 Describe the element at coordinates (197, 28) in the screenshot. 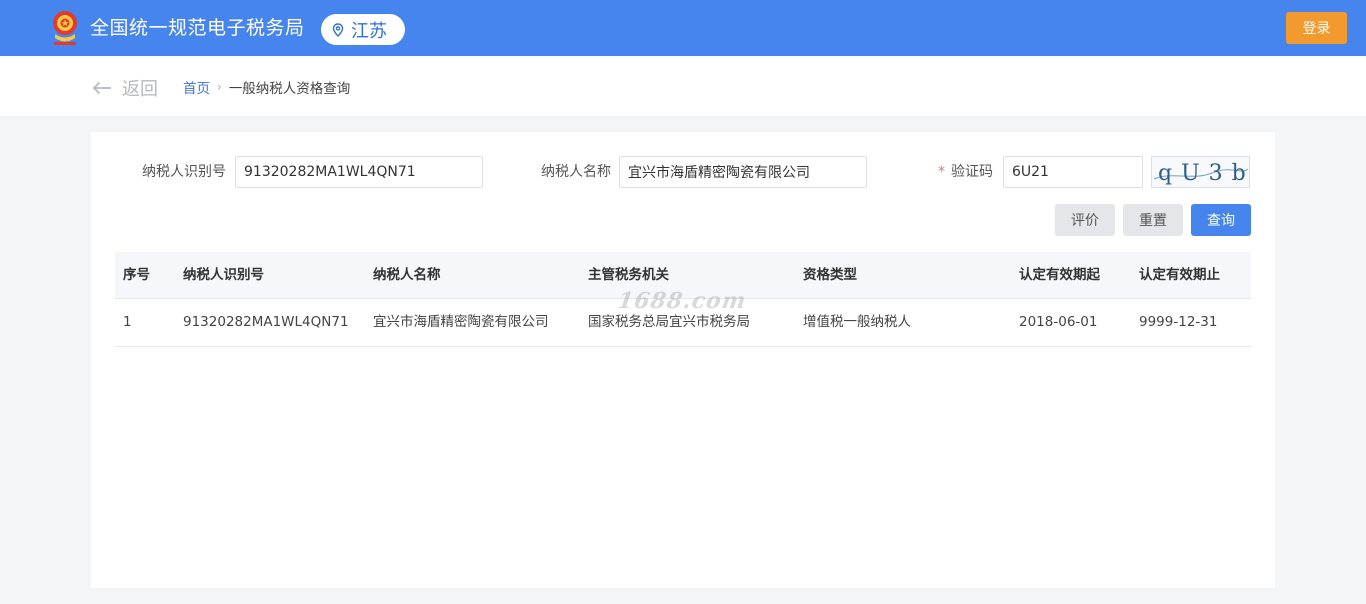

I see `site-title: 全国统一规范电子税务局` at that location.